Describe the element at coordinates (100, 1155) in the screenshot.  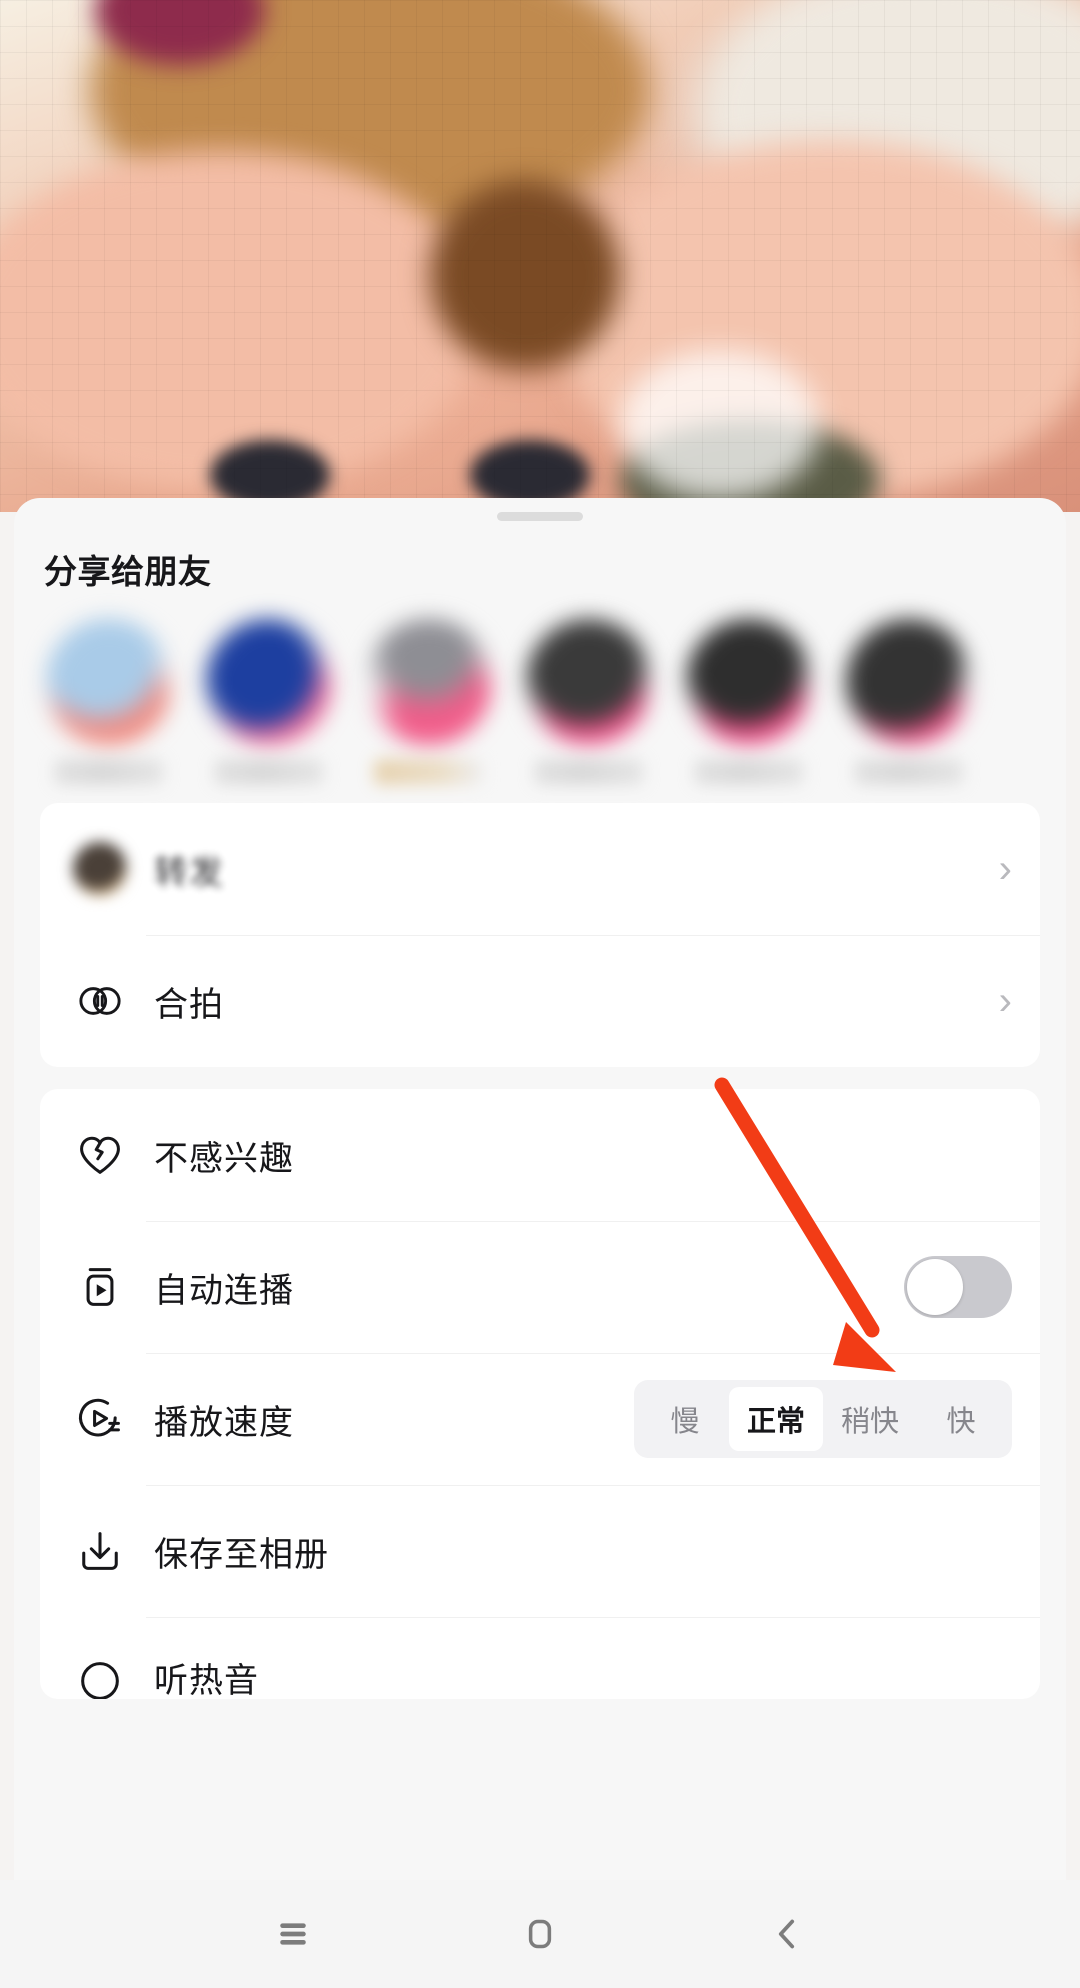
I see `broken-heart-icon` at that location.